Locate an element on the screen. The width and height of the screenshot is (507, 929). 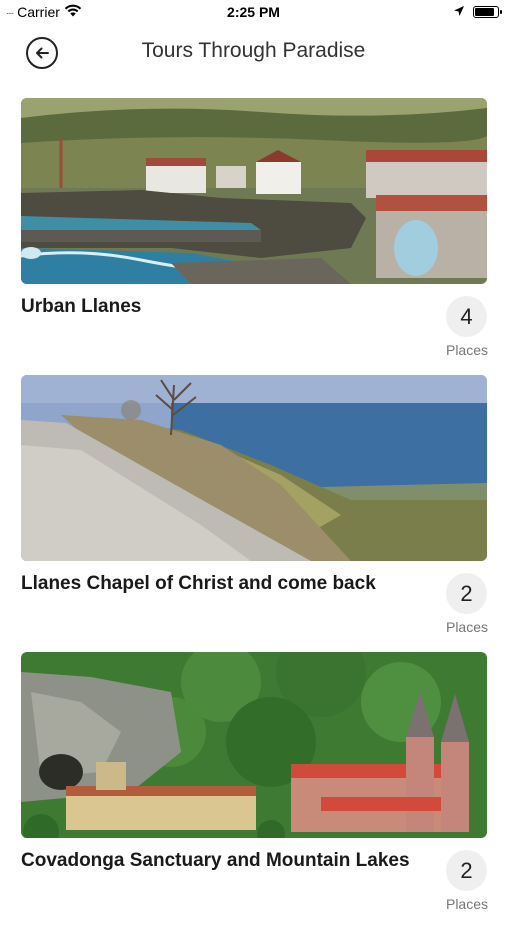
tour-title: Covadonga Sanctuary and Mountain Lakes is located at coordinates (221, 861).